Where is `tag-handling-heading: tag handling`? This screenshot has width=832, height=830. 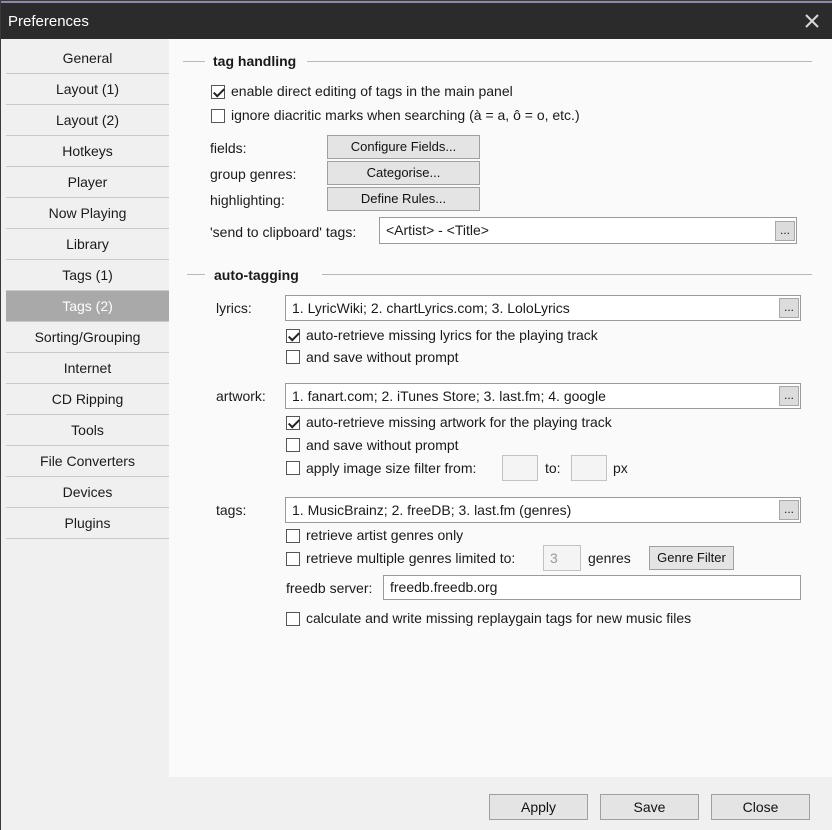
tag-handling-heading: tag handling is located at coordinates (255, 61).